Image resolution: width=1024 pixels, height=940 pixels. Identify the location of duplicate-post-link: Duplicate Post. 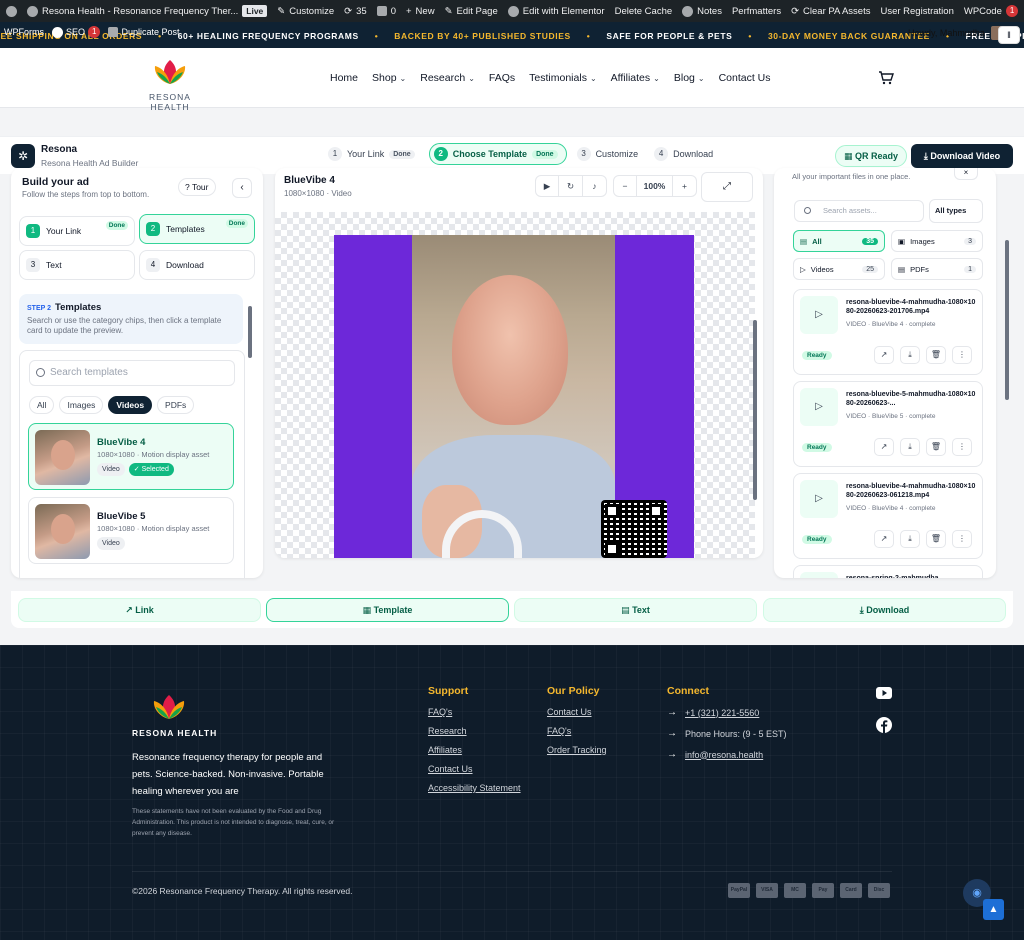
(144, 32).